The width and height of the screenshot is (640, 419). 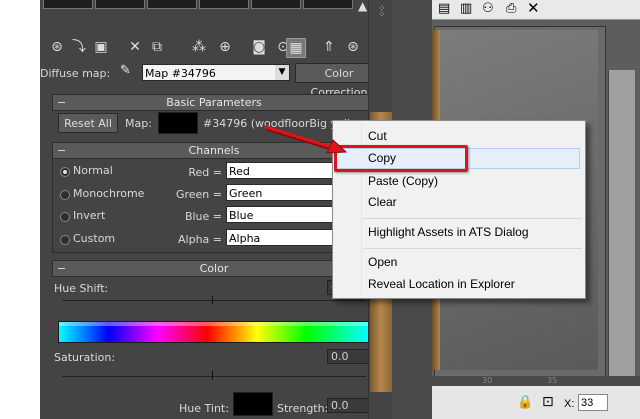 I want to click on annotation-arrow-line, so click(x=300, y=137).